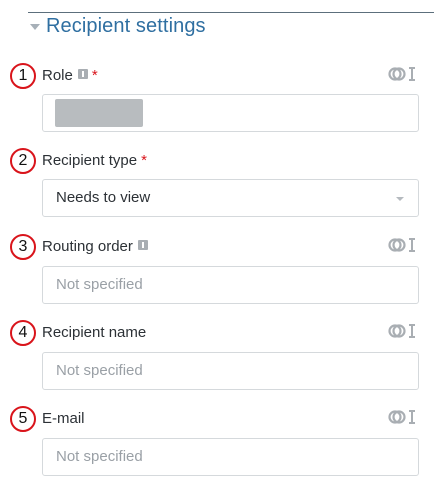 Image resolution: width=446 pixels, height=491 pixels. I want to click on selected-option: Needs to view, so click(103, 197).